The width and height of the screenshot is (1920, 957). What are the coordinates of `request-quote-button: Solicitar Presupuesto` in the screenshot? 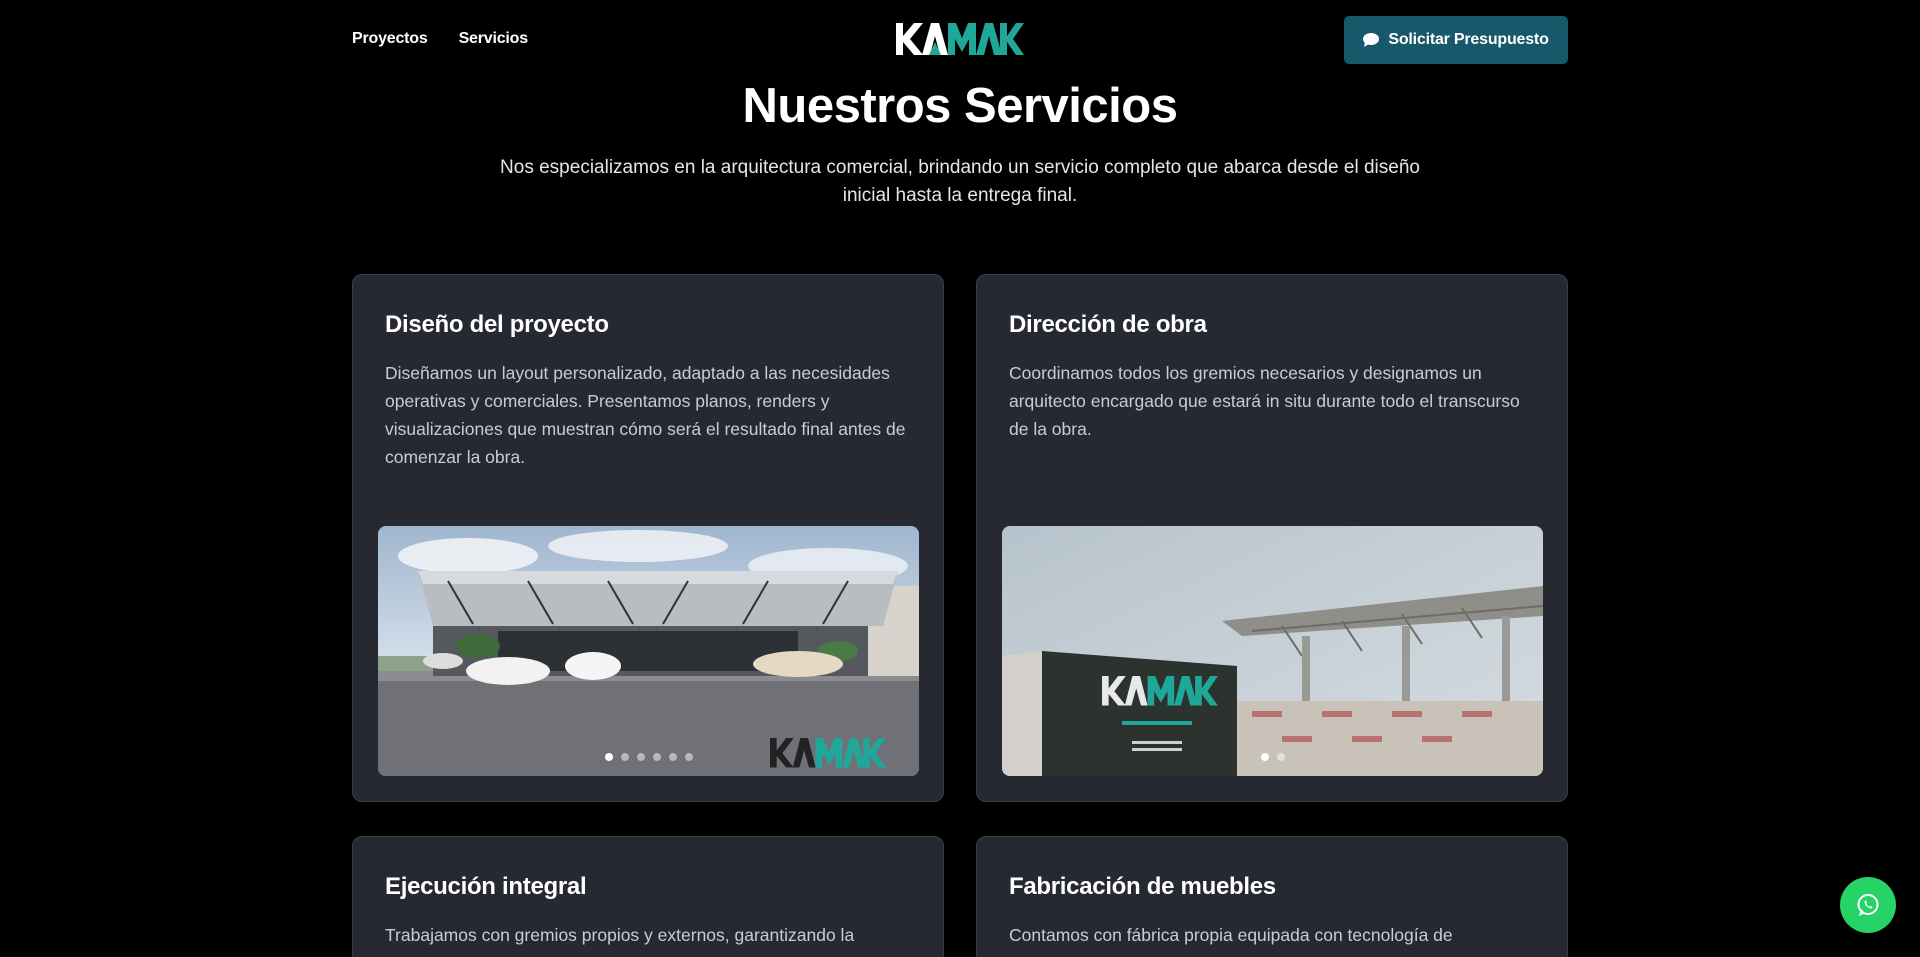 It's located at (1456, 40).